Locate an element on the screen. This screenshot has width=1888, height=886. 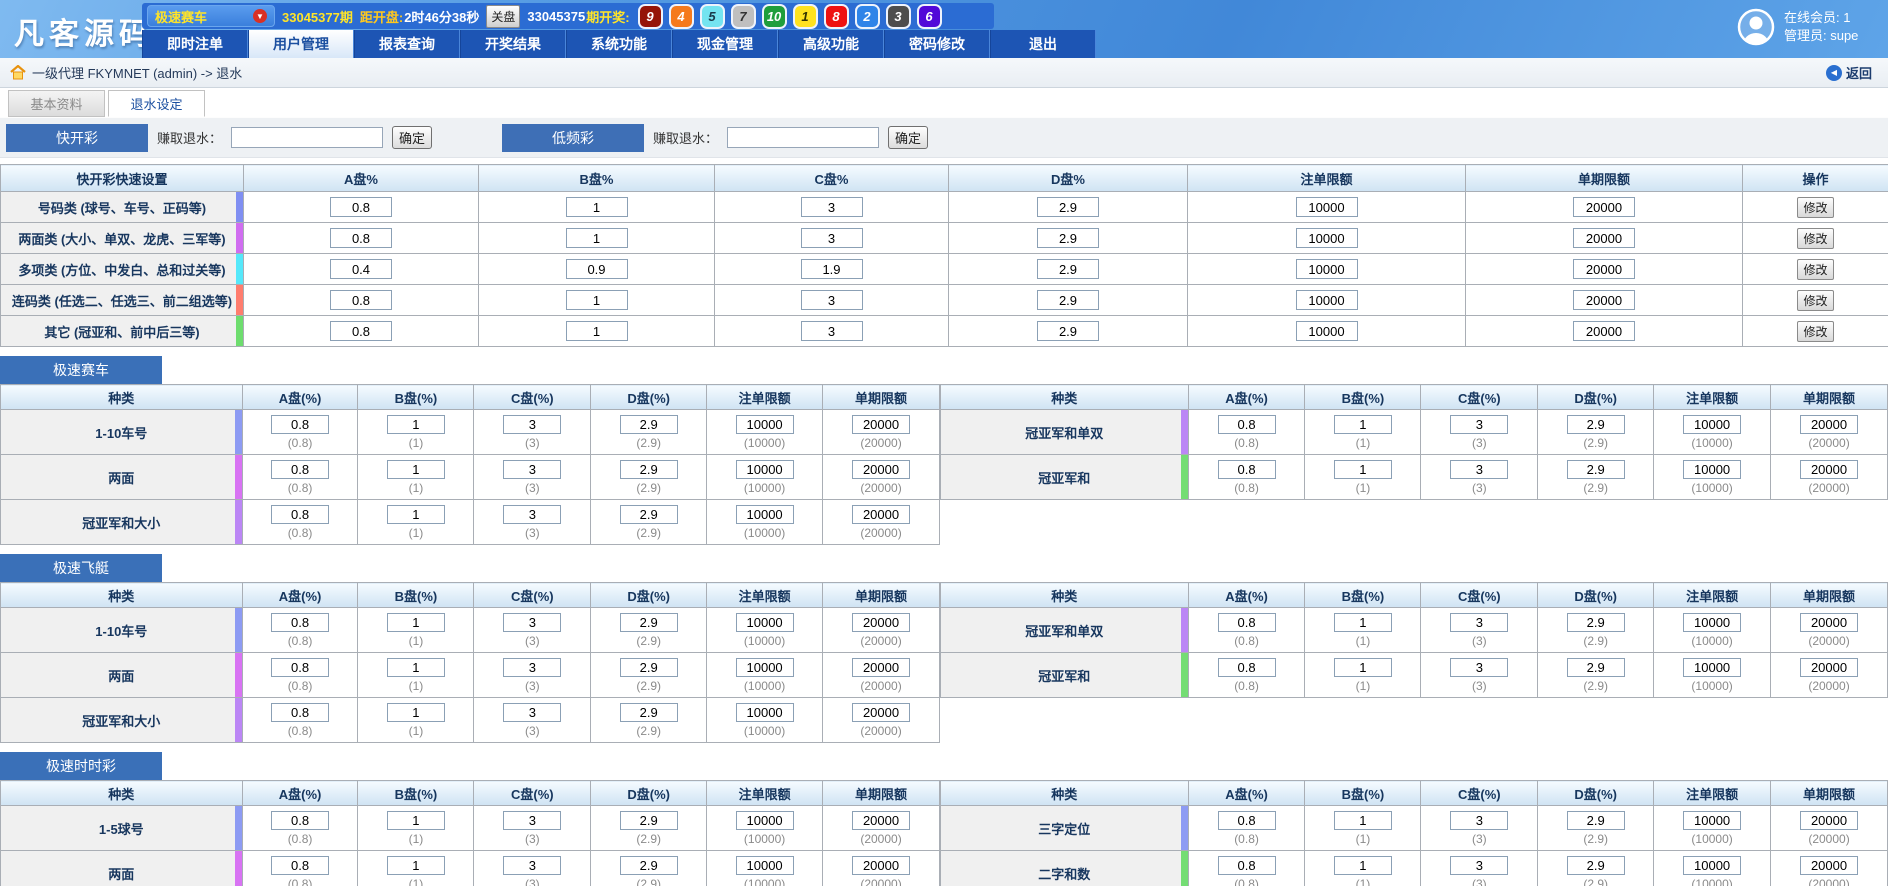
low-freq-lottery-button: 低频彩 is located at coordinates (573, 137).